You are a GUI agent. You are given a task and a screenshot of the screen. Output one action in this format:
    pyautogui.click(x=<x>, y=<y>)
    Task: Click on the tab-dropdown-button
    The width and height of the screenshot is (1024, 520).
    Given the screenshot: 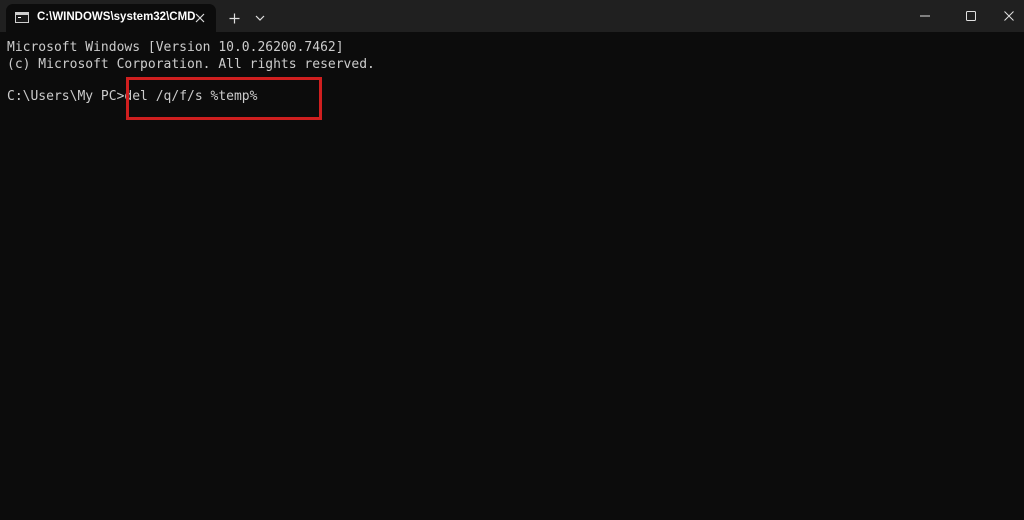 What is the action you would take?
    pyautogui.click(x=260, y=18)
    